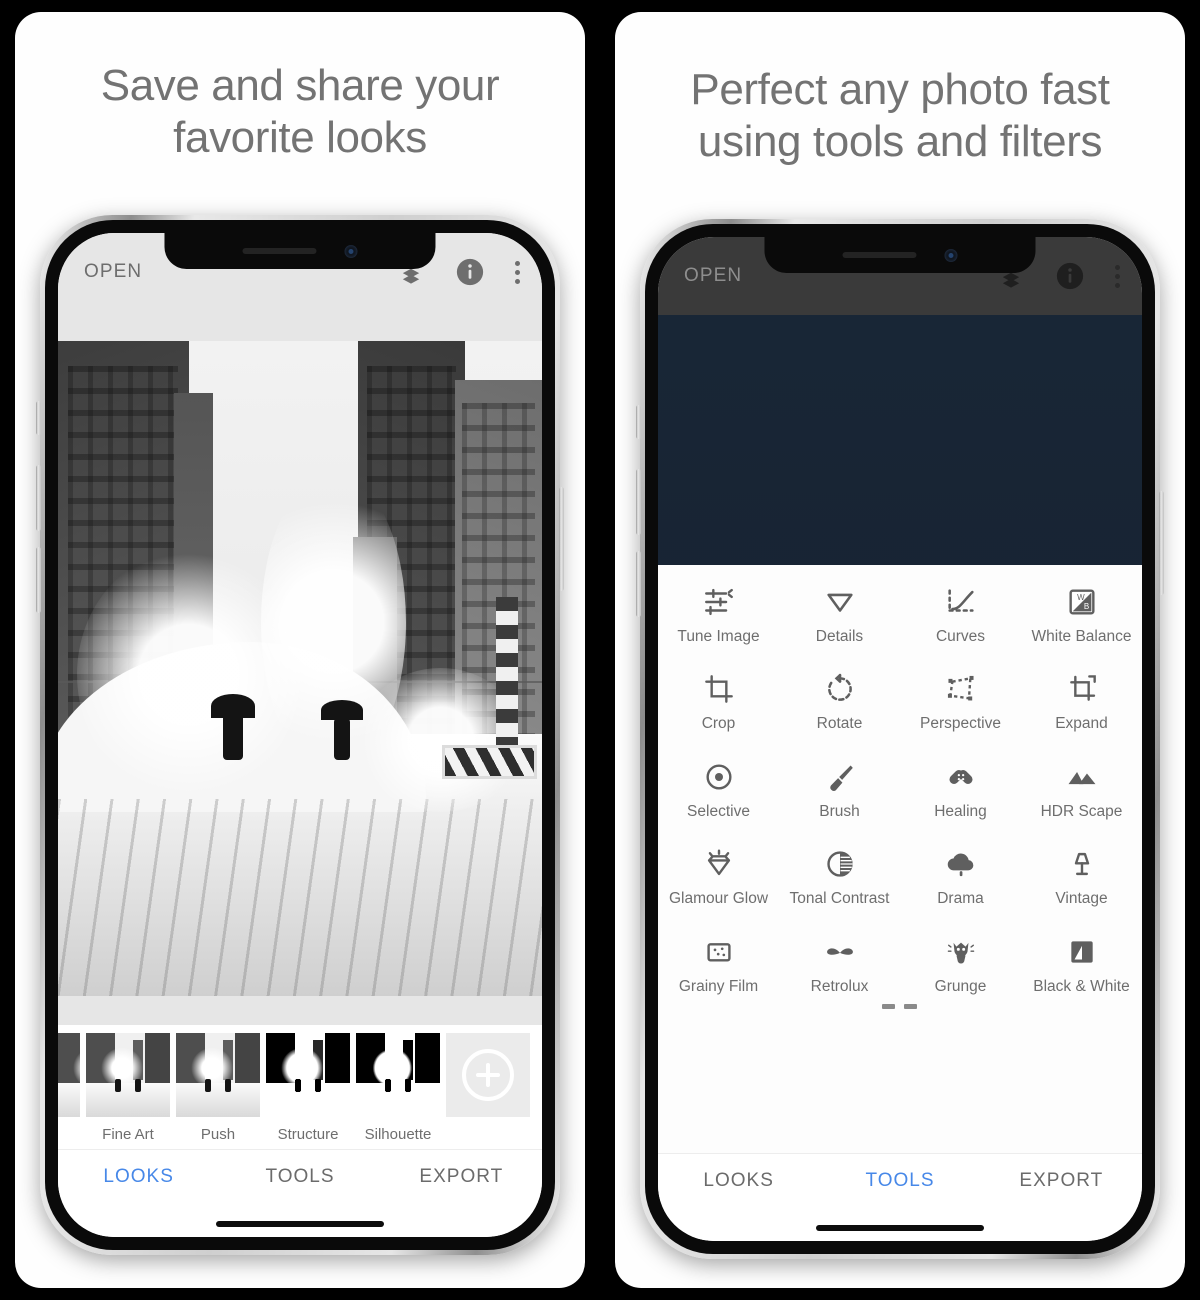 The width and height of the screenshot is (1200, 1300). Describe the element at coordinates (718, 952) in the screenshot. I see `grain-square-icon` at that location.